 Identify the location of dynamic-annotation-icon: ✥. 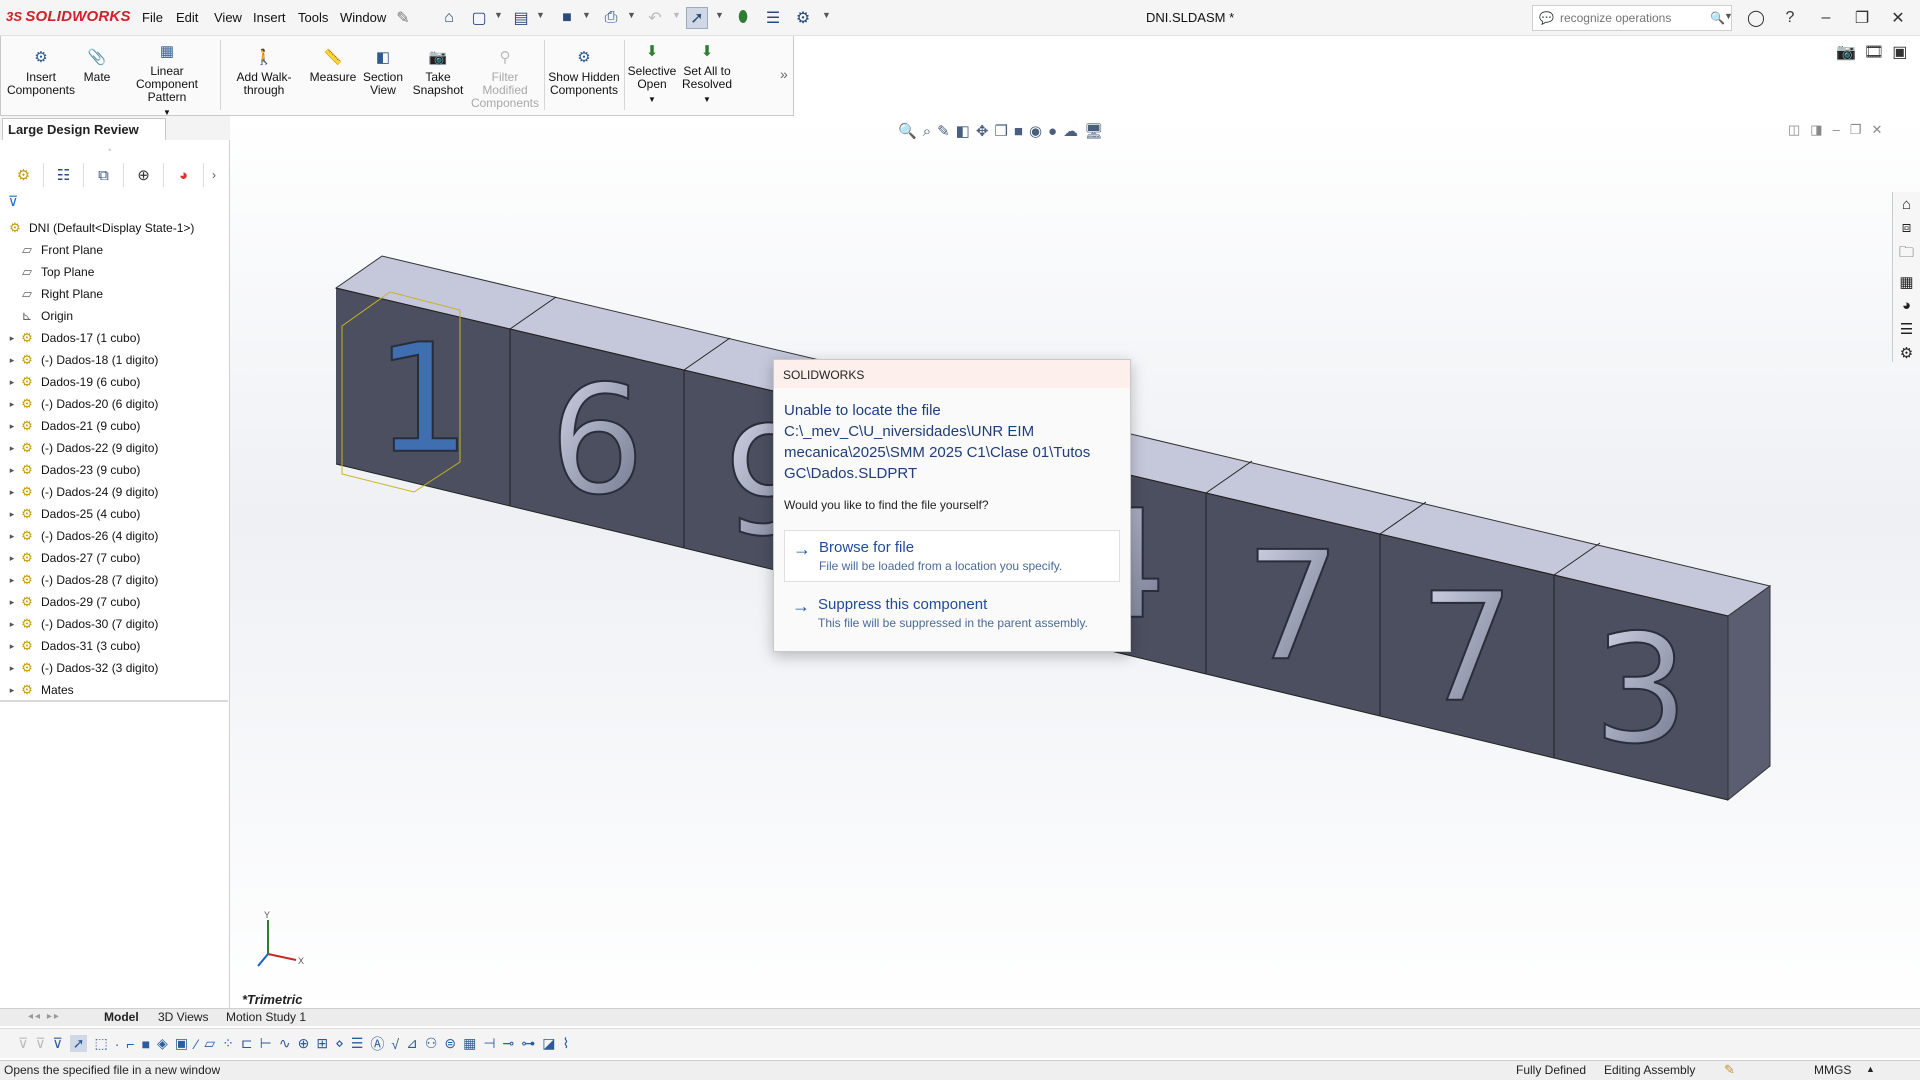
(982, 131).